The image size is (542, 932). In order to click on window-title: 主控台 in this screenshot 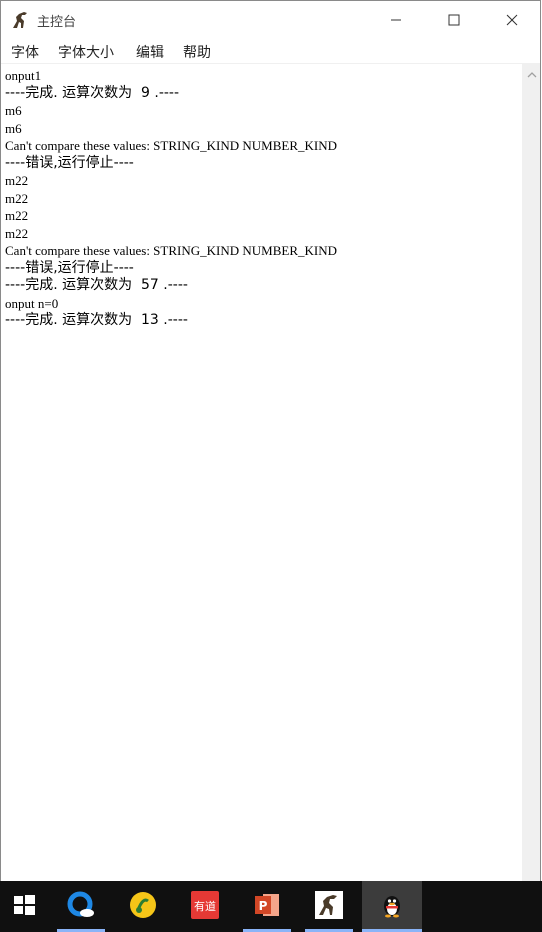, I will do `click(57, 22)`.